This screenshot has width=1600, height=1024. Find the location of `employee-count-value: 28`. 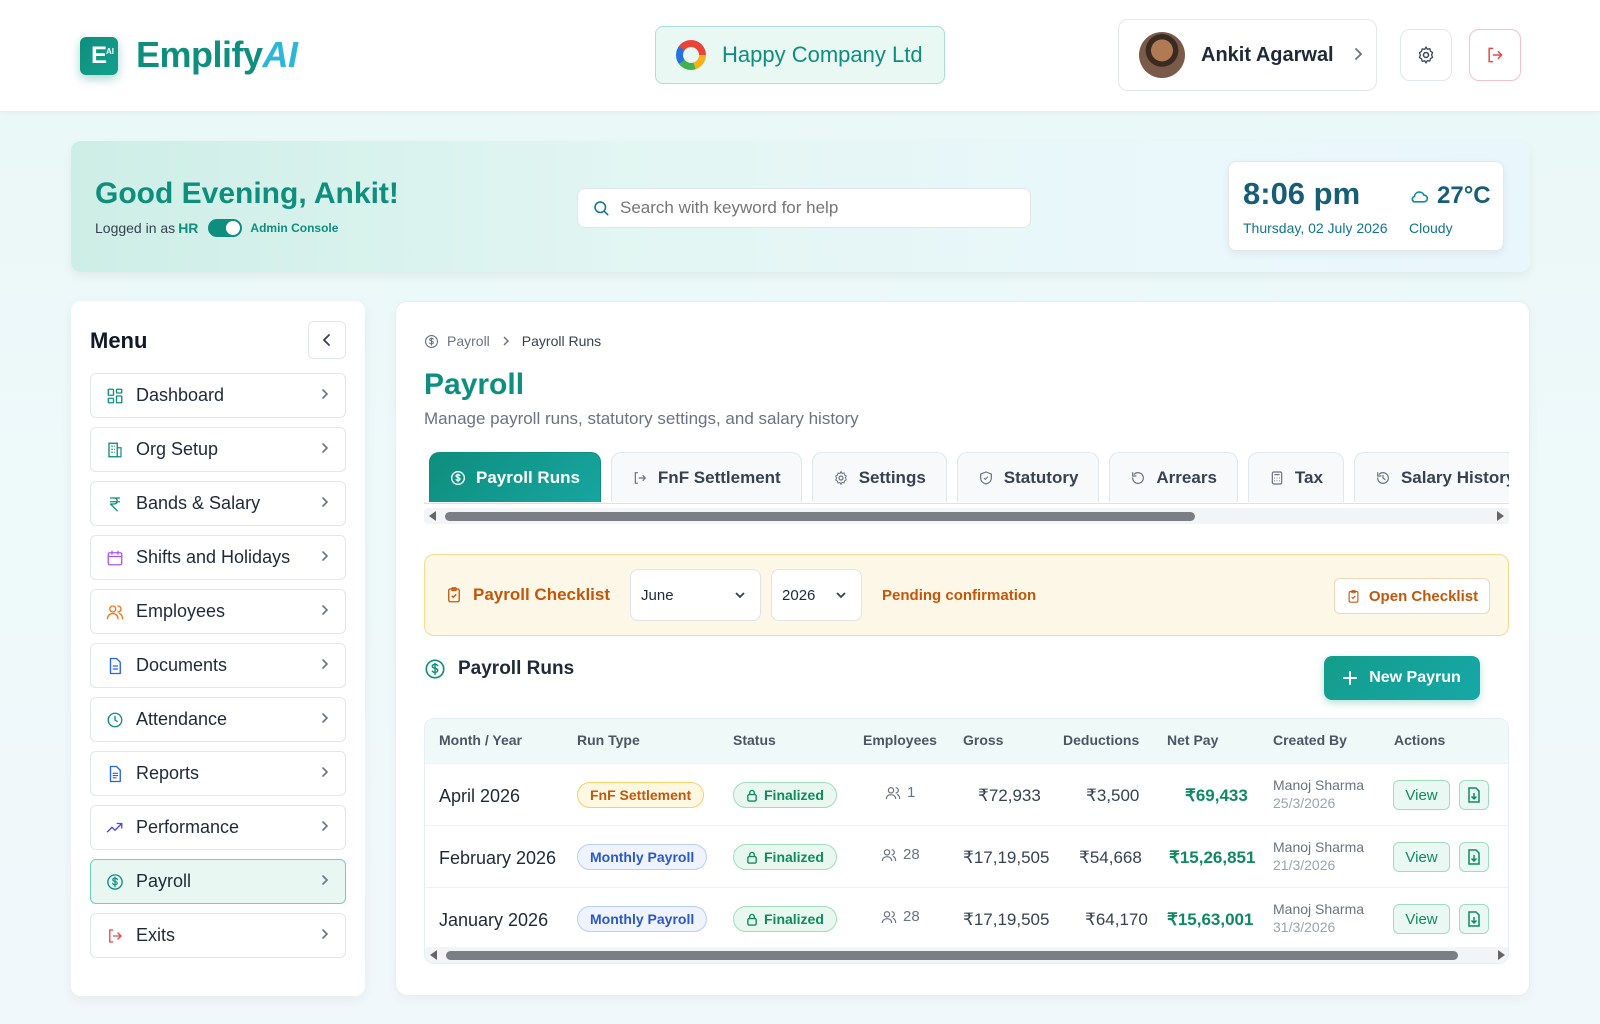

employee-count-value: 28 is located at coordinates (911, 916).